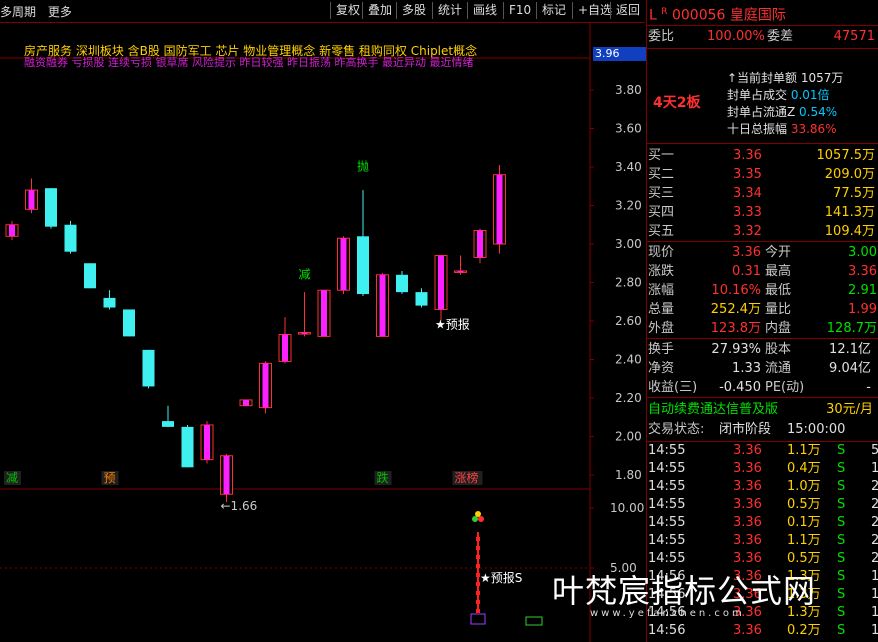 This screenshot has width=878, height=642. What do you see at coordinates (449, 10) in the screenshot?
I see `stats-button: 统计` at bounding box center [449, 10].